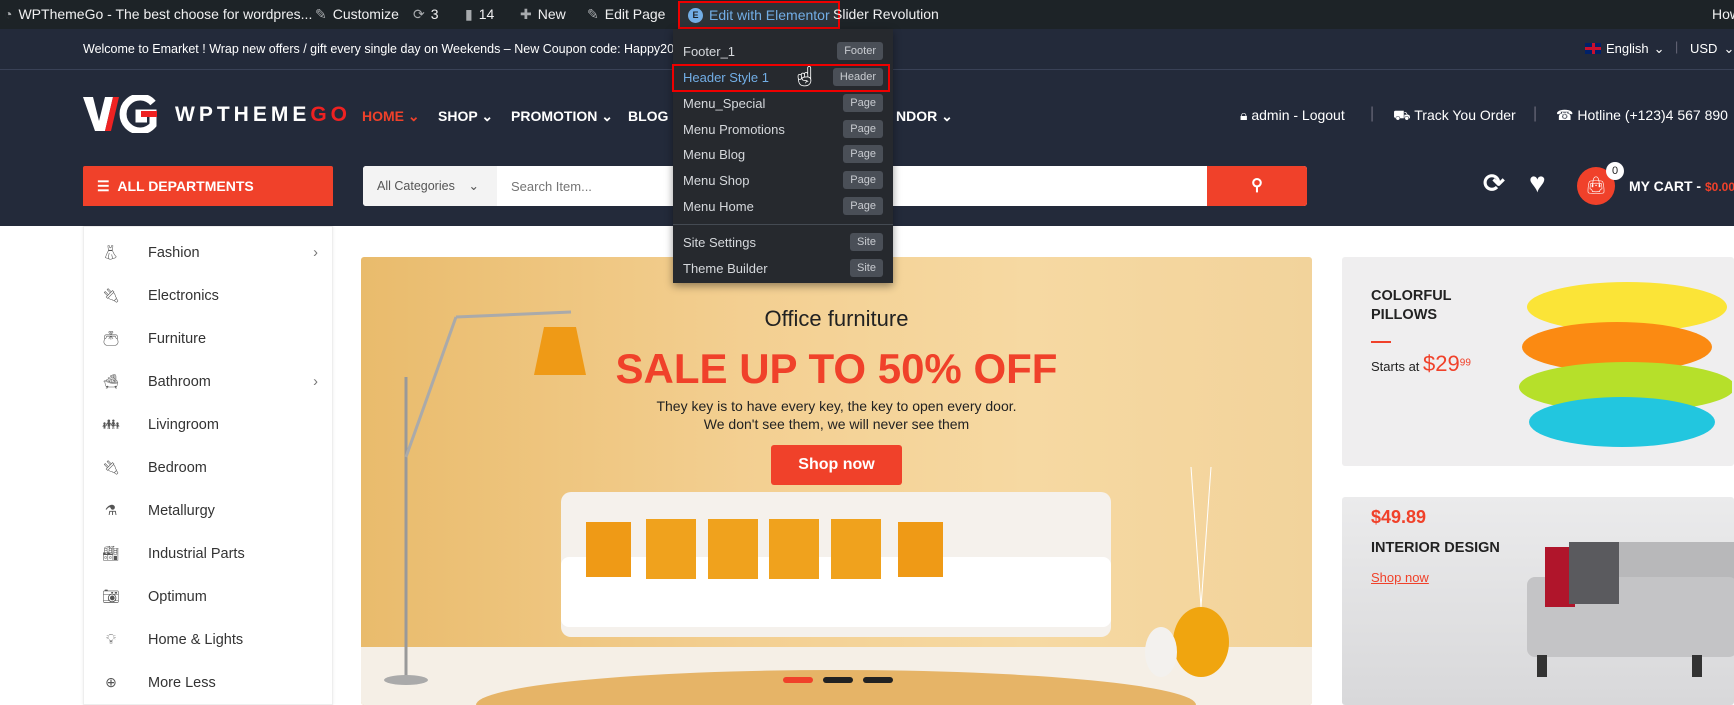 This screenshot has height=705, width=1734. I want to click on truck-icon: ⛟, so click(1402, 115).